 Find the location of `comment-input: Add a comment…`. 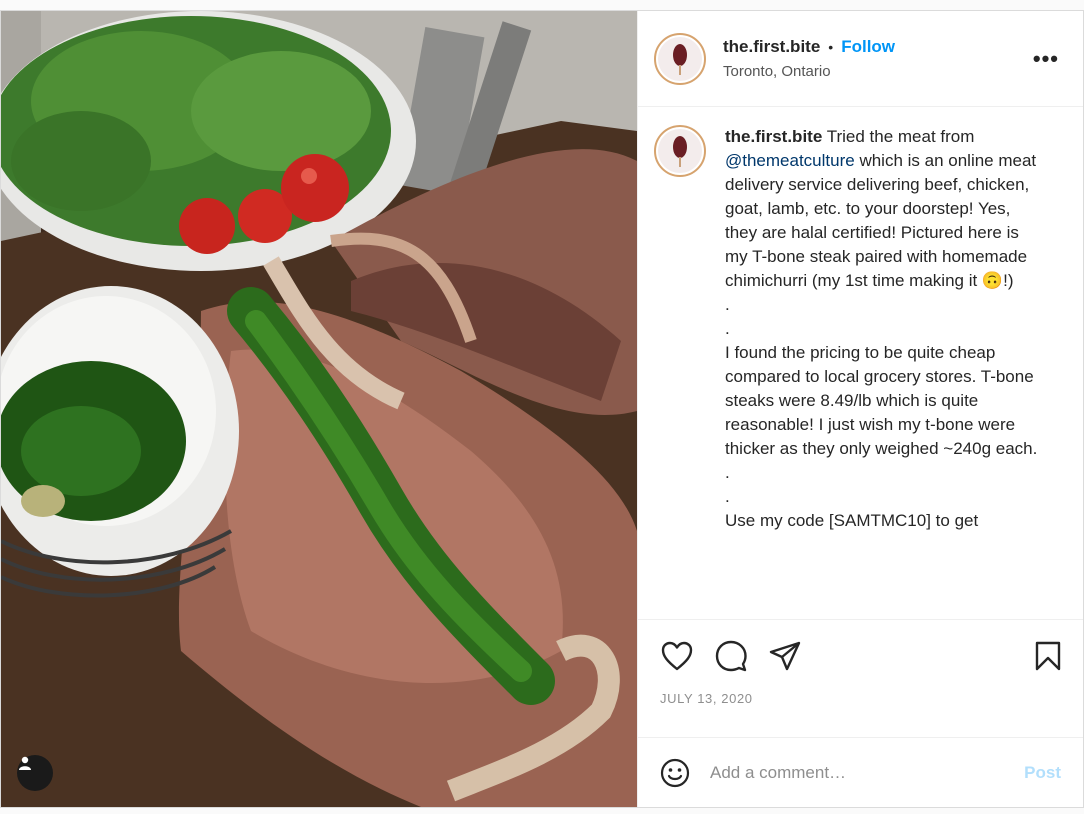

comment-input: Add a comment… is located at coordinates (867, 773).